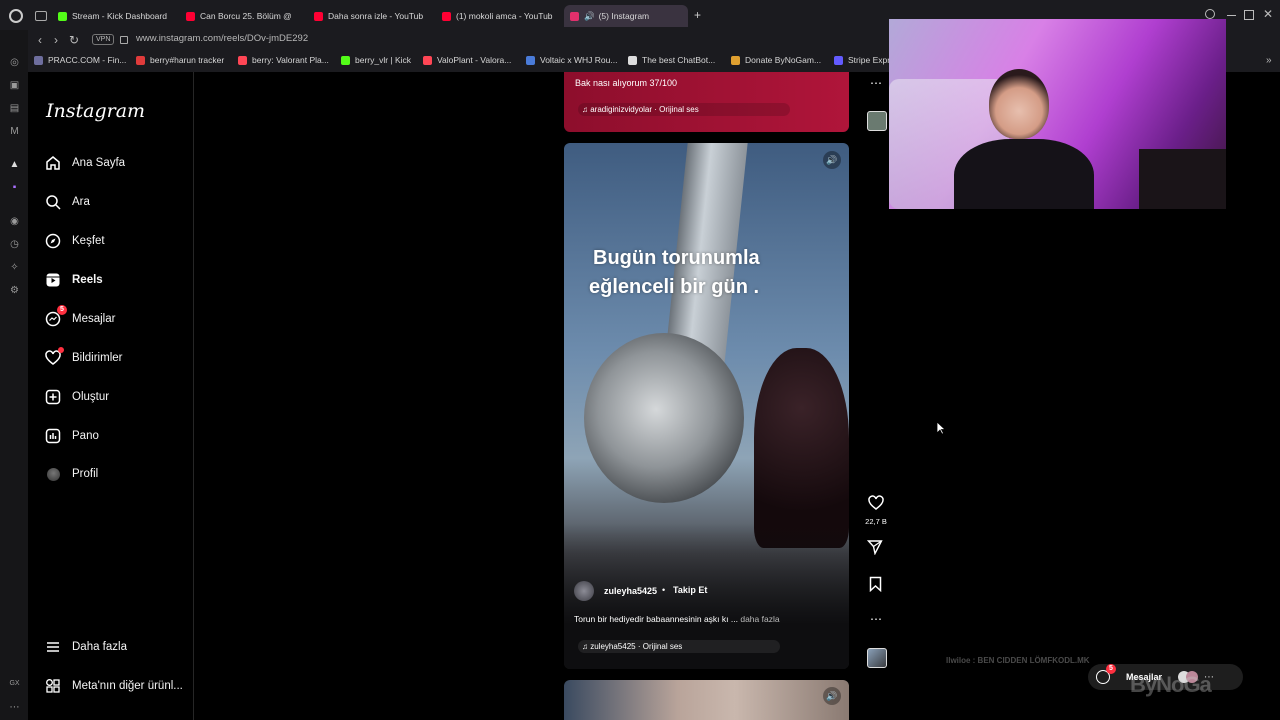 The image size is (1280, 720). What do you see at coordinates (1210, 14) in the screenshot?
I see `search-tabs-icon` at bounding box center [1210, 14].